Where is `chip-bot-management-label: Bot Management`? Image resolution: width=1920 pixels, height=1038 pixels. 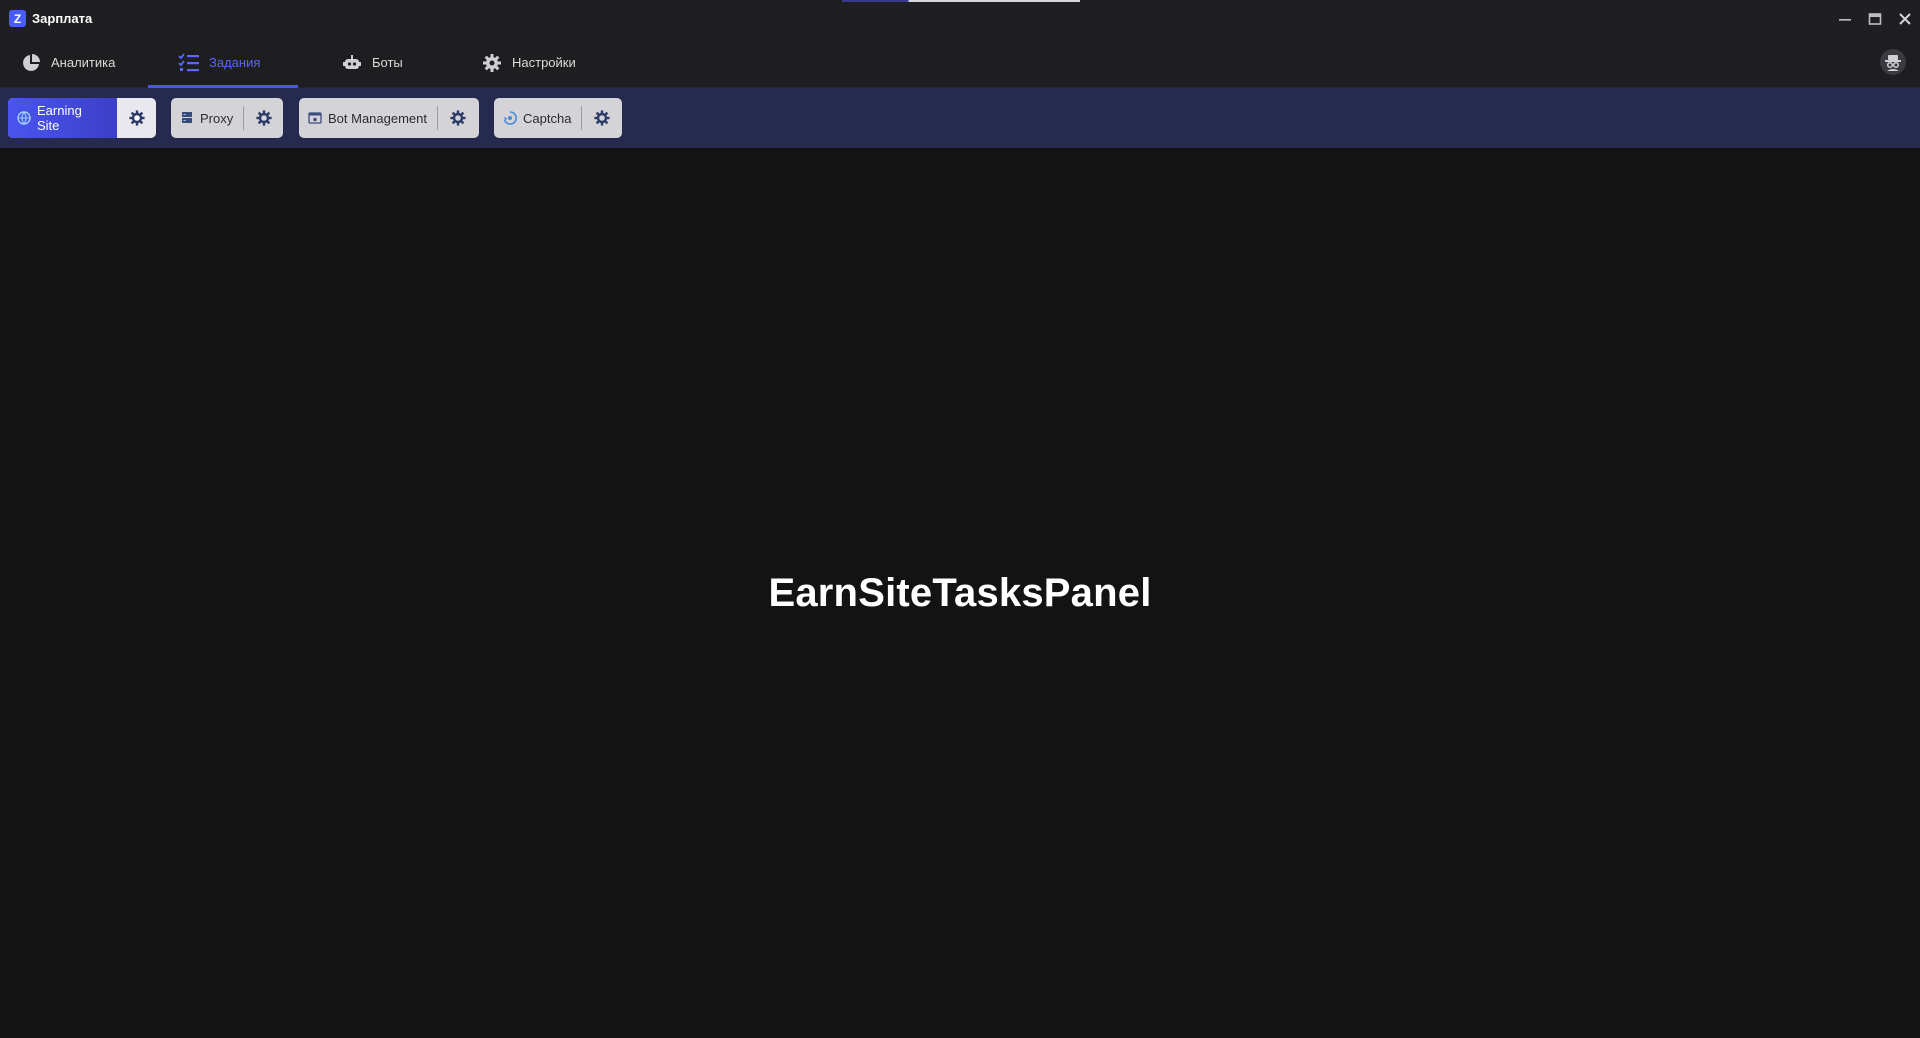
chip-bot-management-label: Bot Management is located at coordinates (378, 118).